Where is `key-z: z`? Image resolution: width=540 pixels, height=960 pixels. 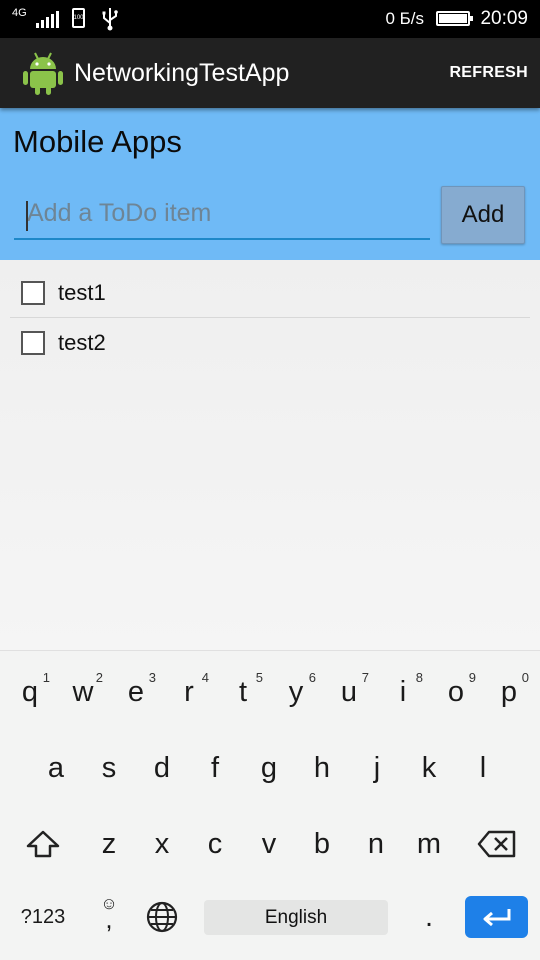
key-z: z is located at coordinates (109, 844).